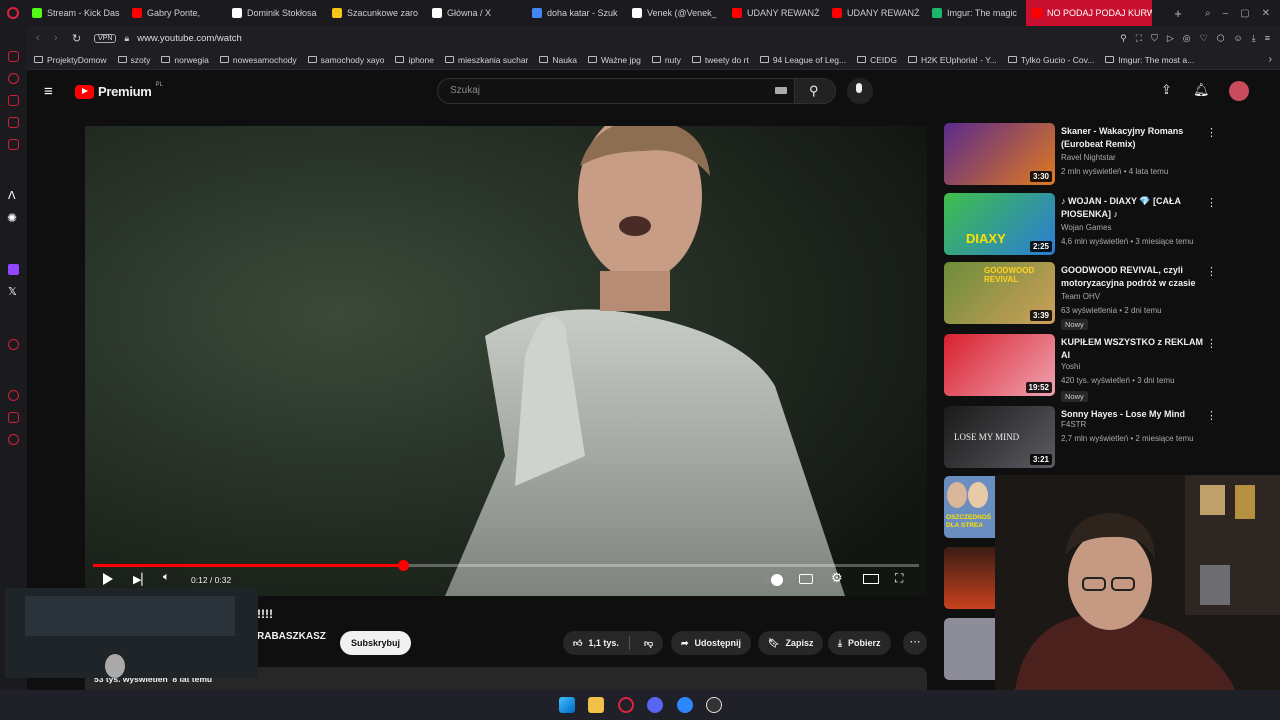  I want to click on share-button: ➦ Udostępnij, so click(711, 643).